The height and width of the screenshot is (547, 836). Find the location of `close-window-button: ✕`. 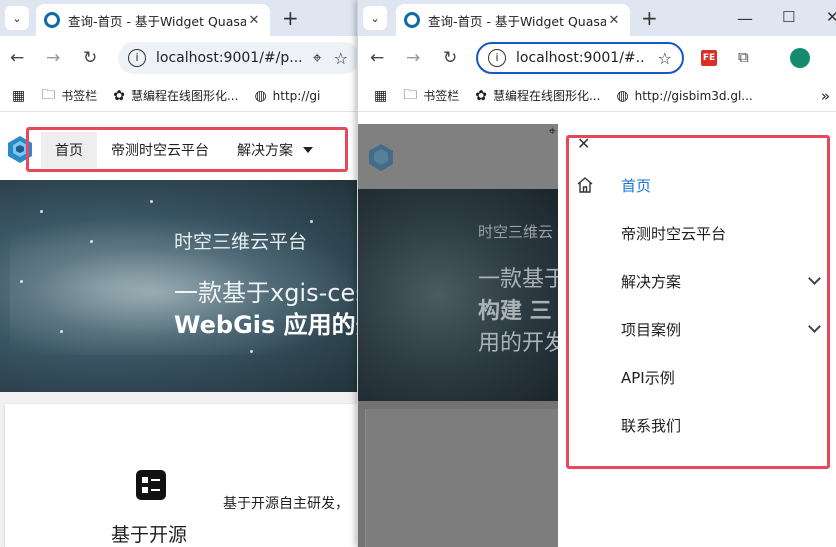

close-window-button: ✕ is located at coordinates (831, 17).